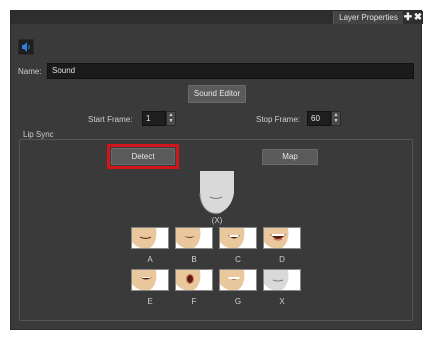 The width and height of the screenshot is (432, 341). Describe the element at coordinates (217, 220) in the screenshot. I see `current-mouth-label: (X)` at that location.